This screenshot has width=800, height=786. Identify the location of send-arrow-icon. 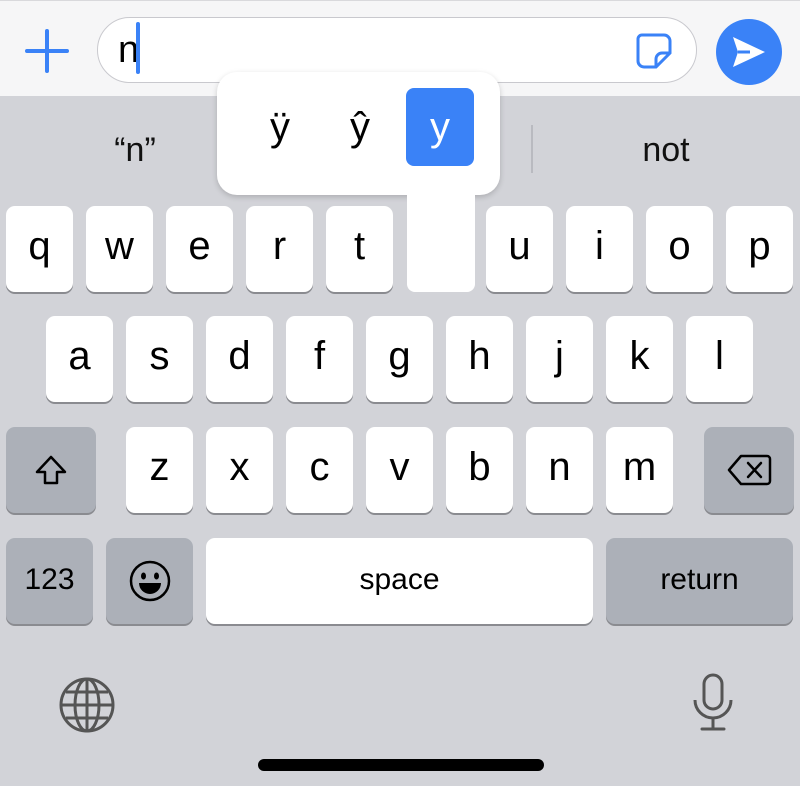
(749, 52).